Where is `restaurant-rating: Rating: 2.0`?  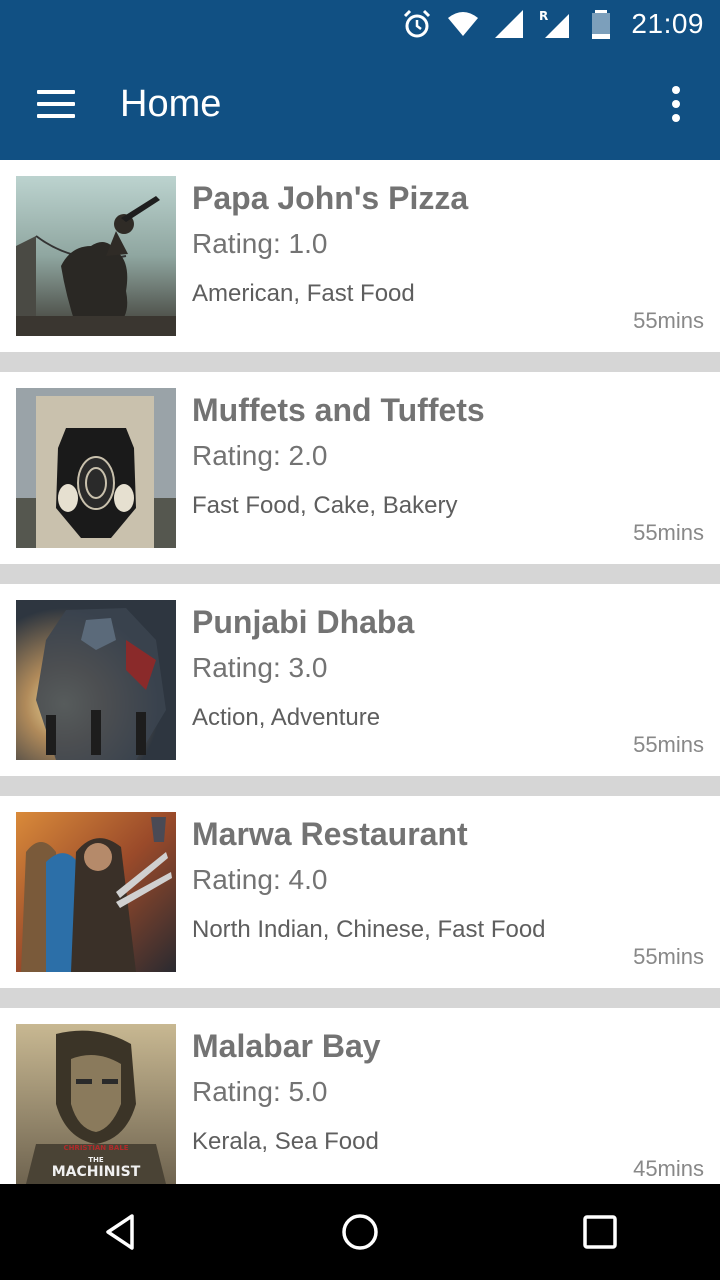
restaurant-rating: Rating: 2.0 is located at coordinates (260, 455).